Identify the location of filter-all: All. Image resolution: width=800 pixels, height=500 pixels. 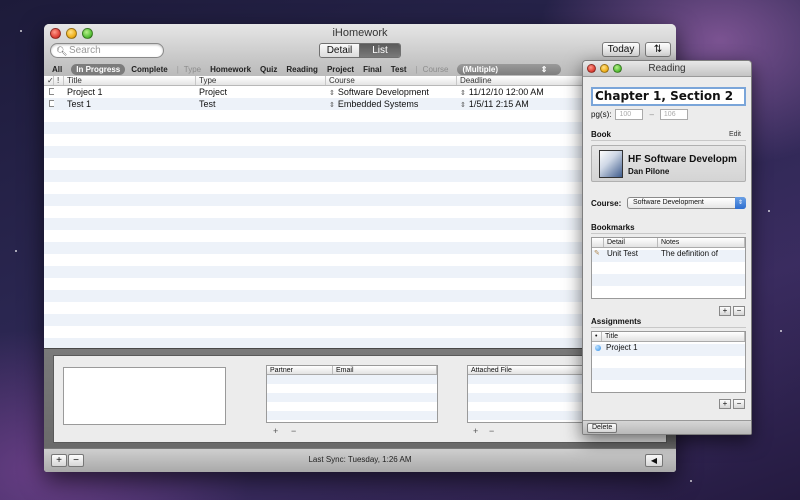
(57, 69).